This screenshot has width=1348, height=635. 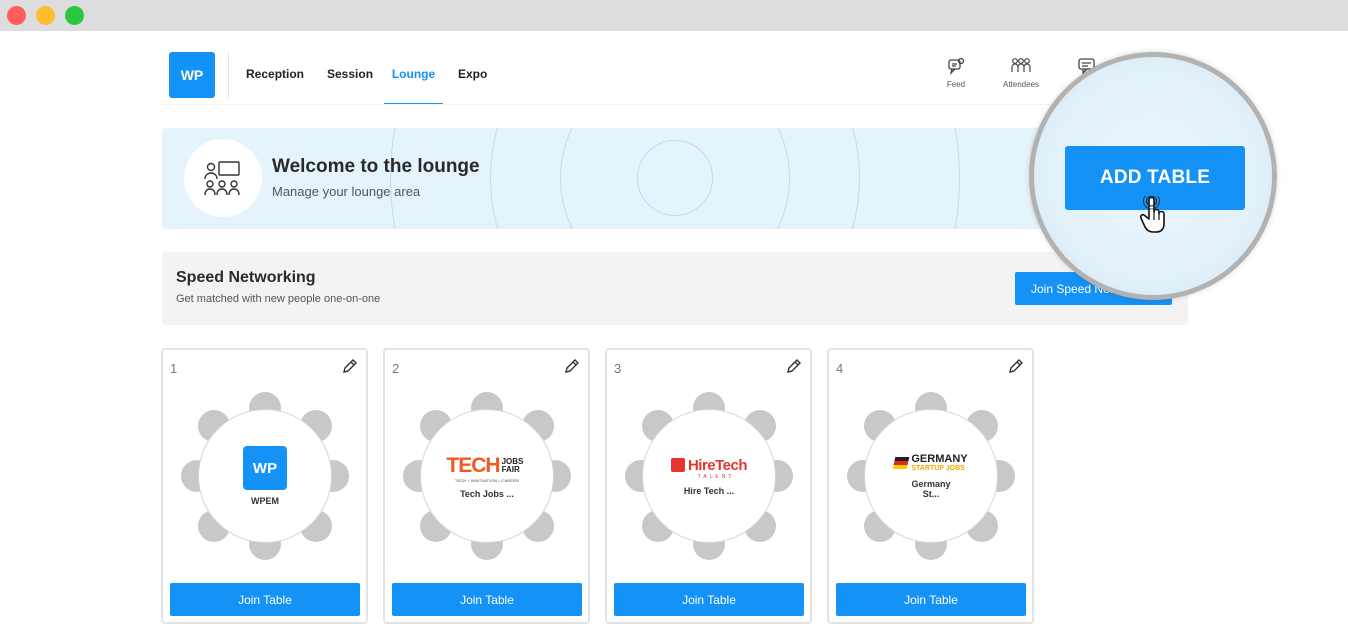 What do you see at coordinates (487, 480) in the screenshot?
I see `tech-logo-tag: TECH • INNOVATION • CAREER` at bounding box center [487, 480].